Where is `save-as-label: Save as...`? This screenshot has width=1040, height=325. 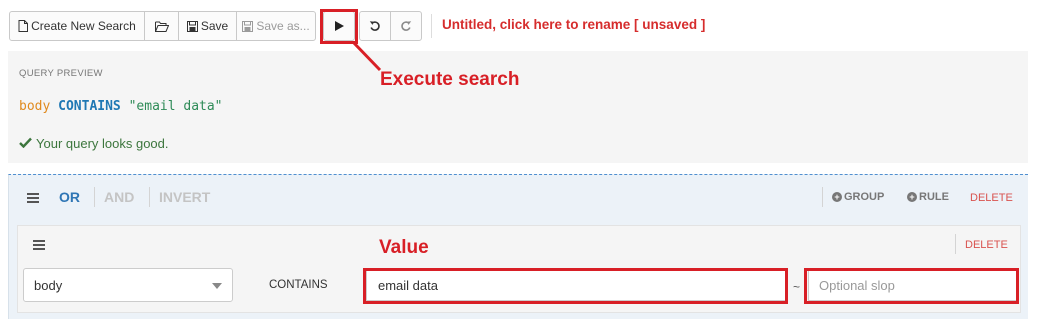
save-as-label: Save as... is located at coordinates (283, 26).